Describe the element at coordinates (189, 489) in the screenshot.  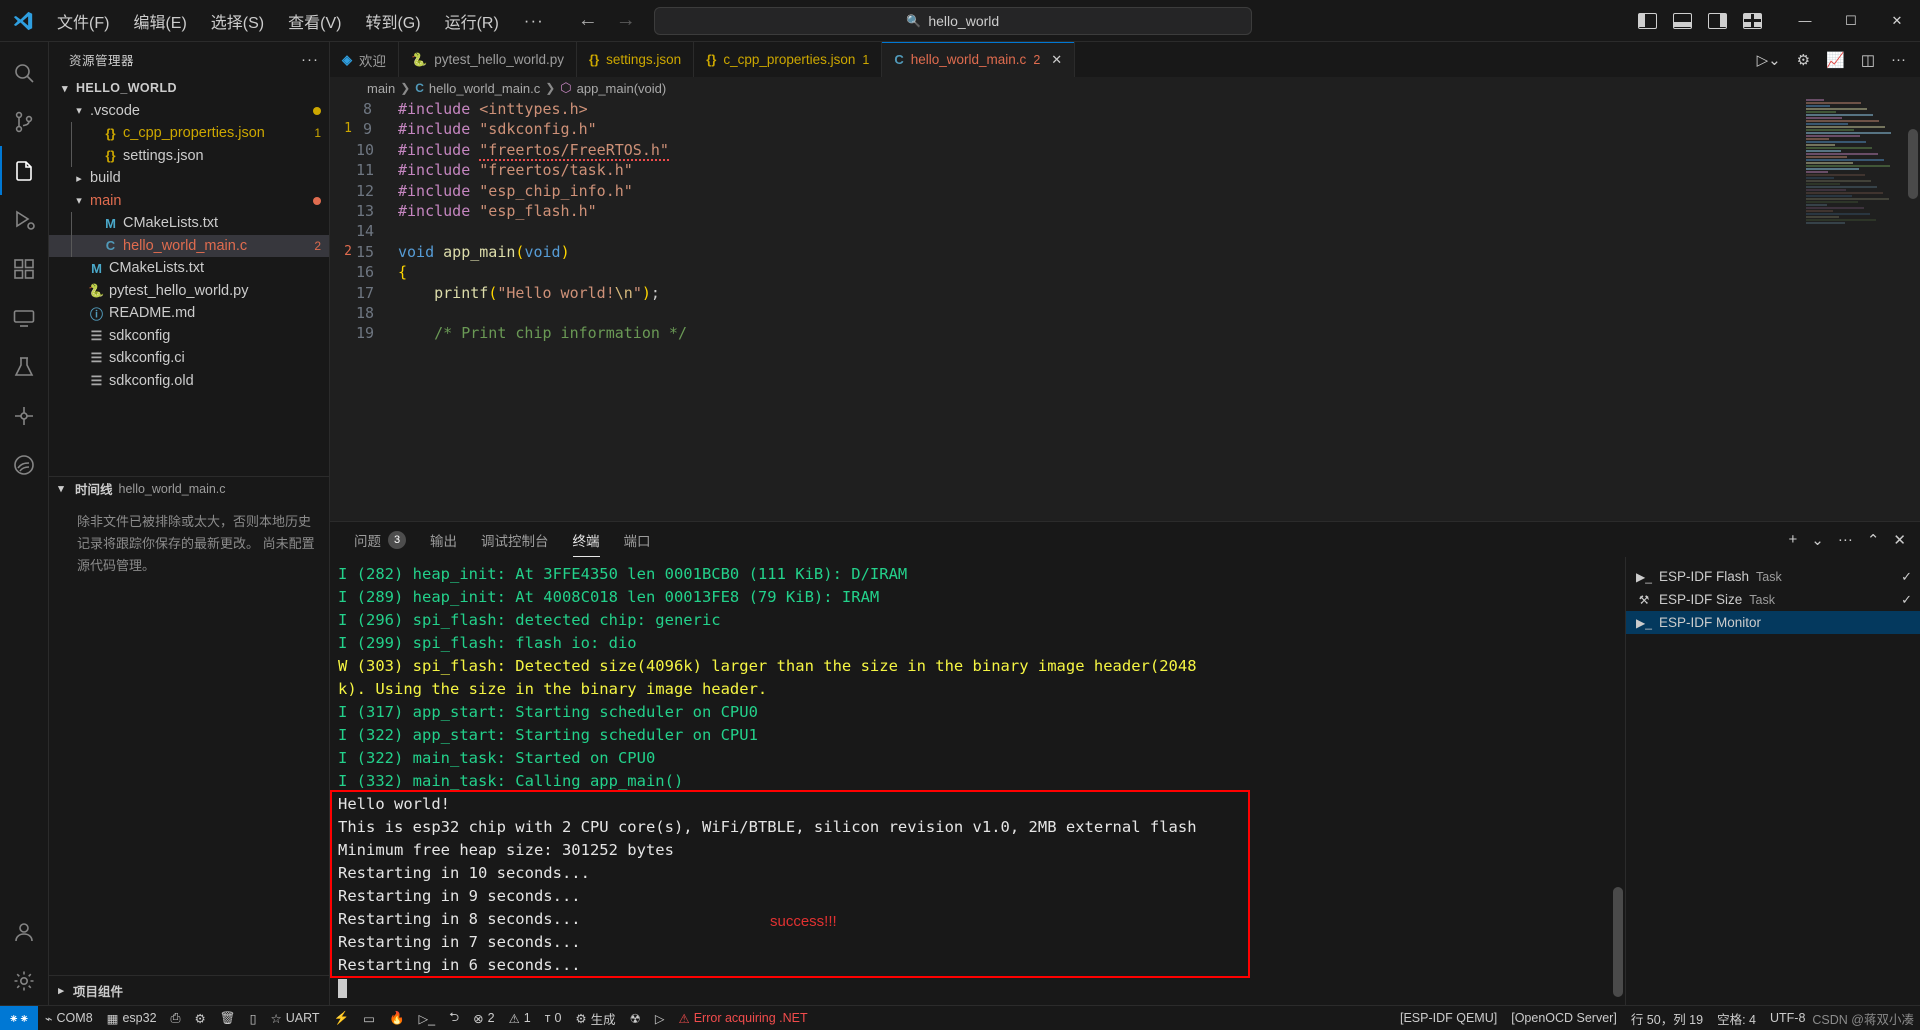
I see `timeline-header: ▾ 时间线 hello_world_main.c` at that location.